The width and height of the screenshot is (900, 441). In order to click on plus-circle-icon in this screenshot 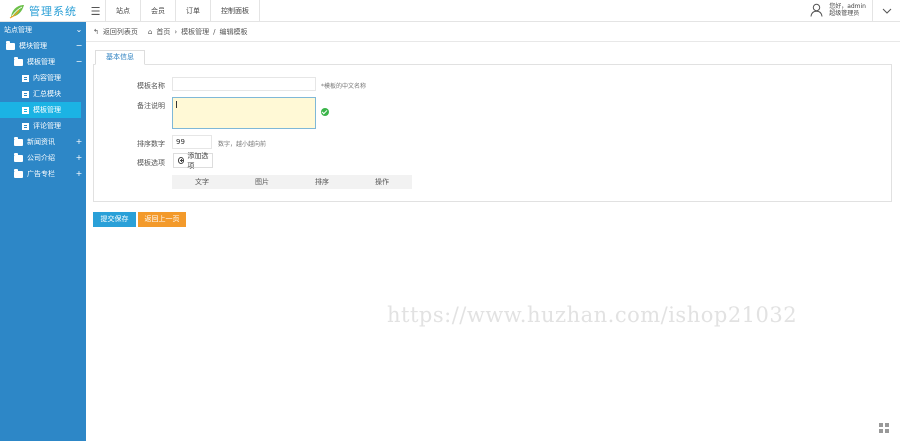, I will do `click(181, 160)`.